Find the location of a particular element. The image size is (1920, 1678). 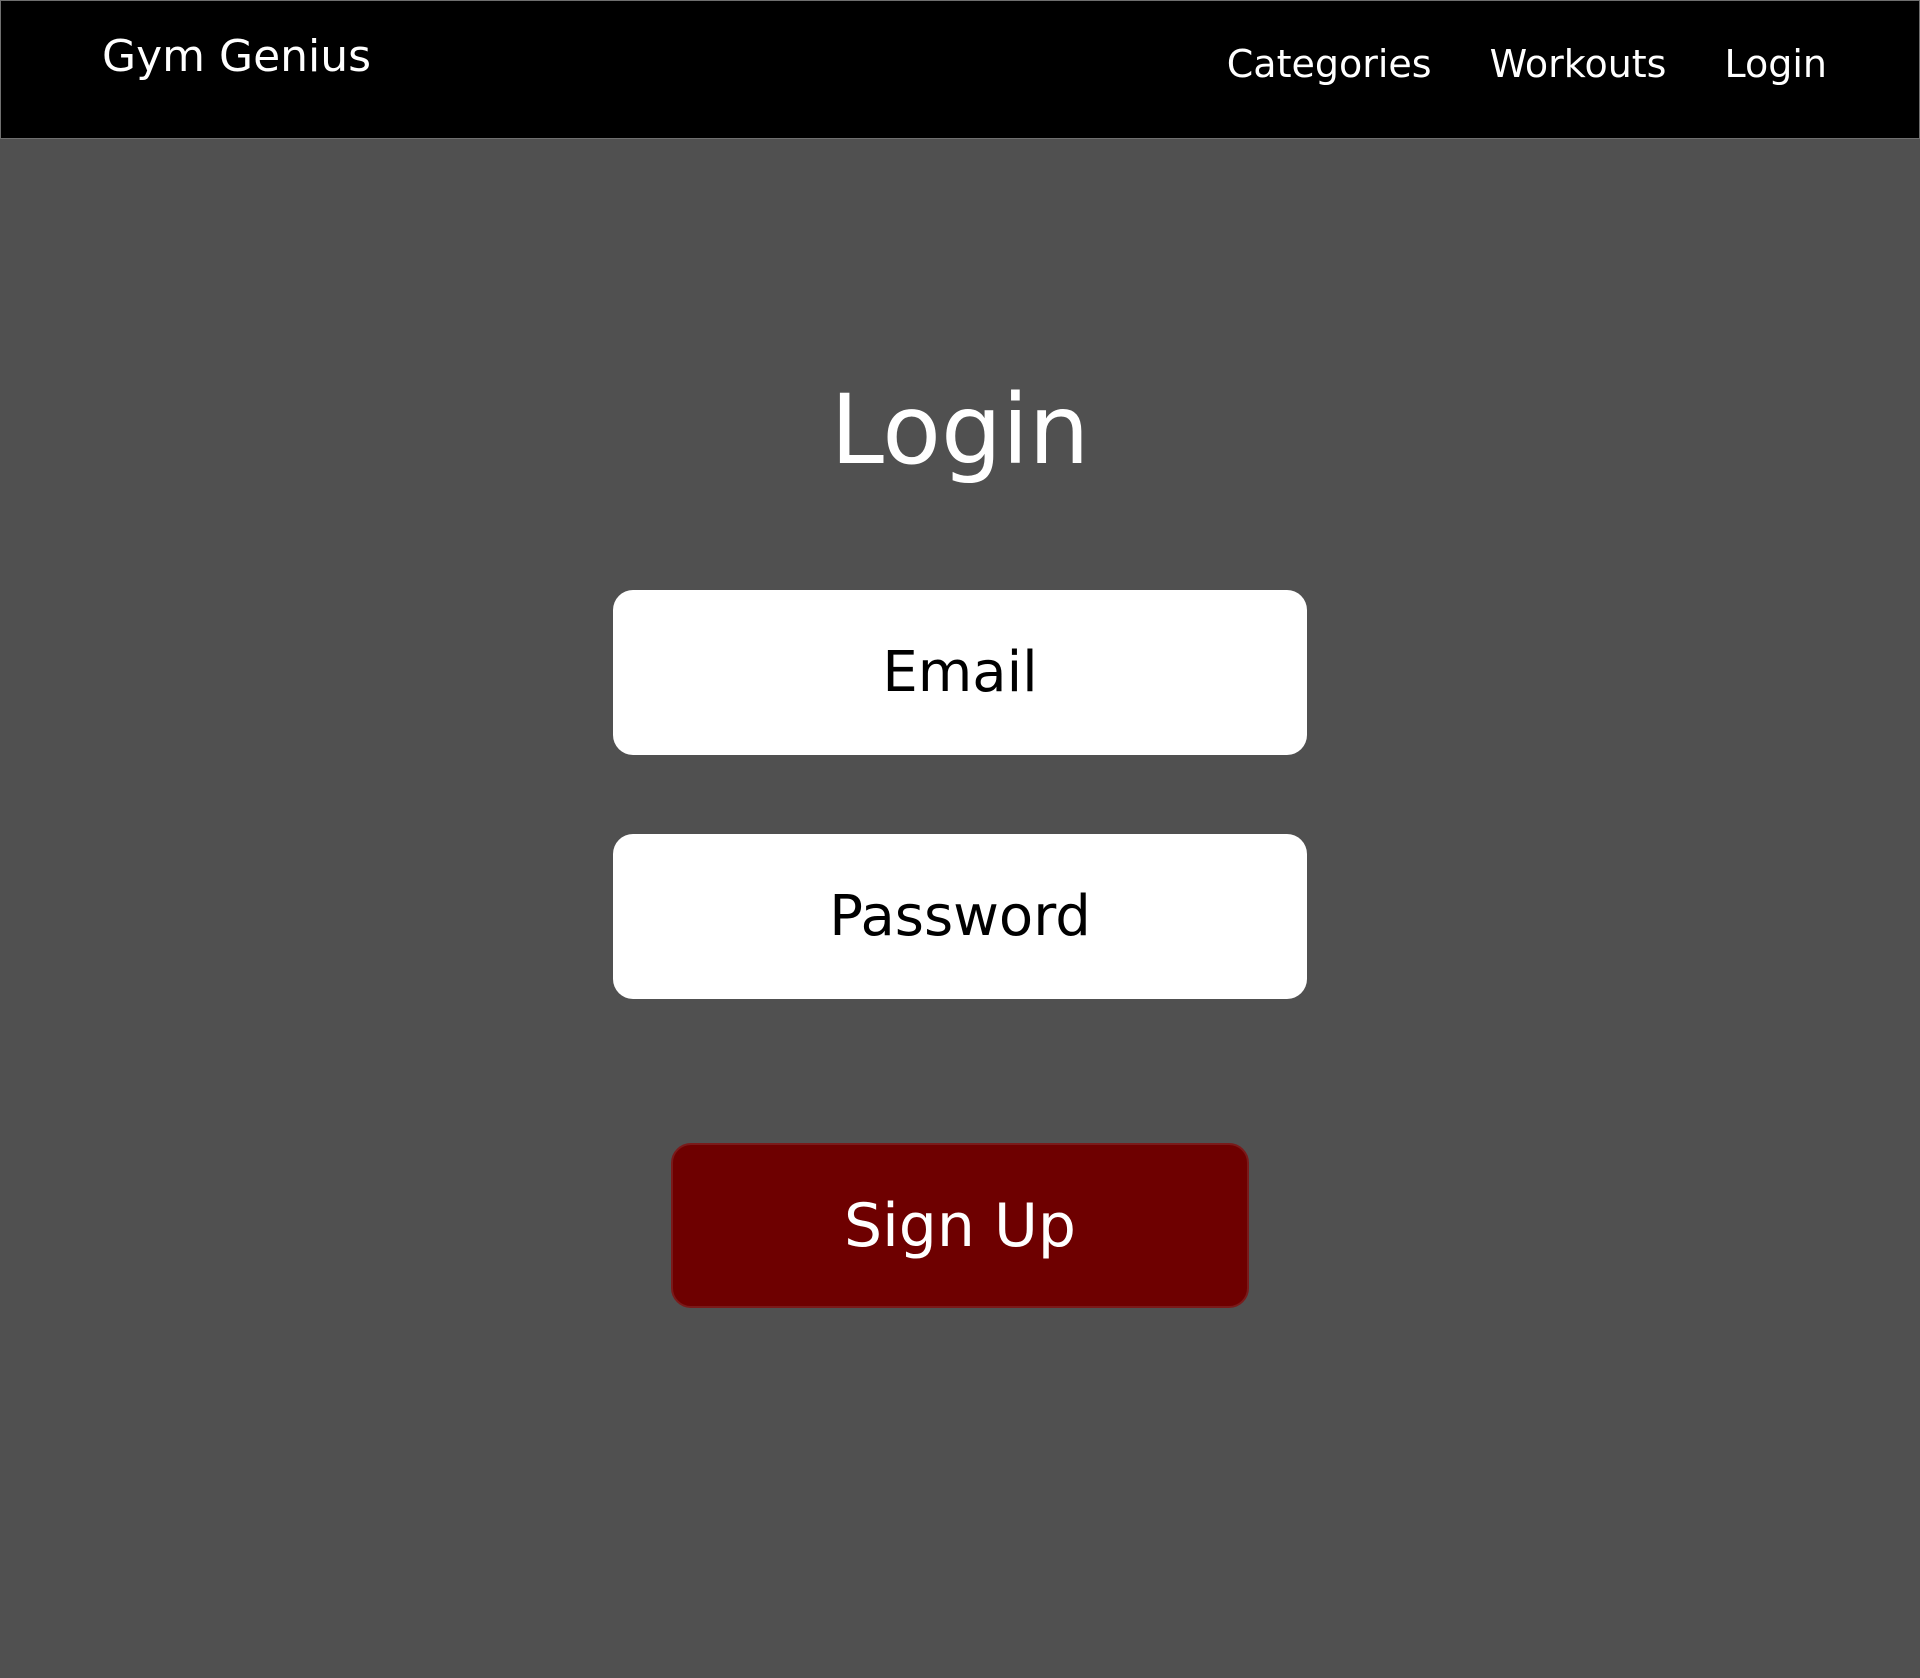

nav-link-login: Login is located at coordinates (1775, 64).